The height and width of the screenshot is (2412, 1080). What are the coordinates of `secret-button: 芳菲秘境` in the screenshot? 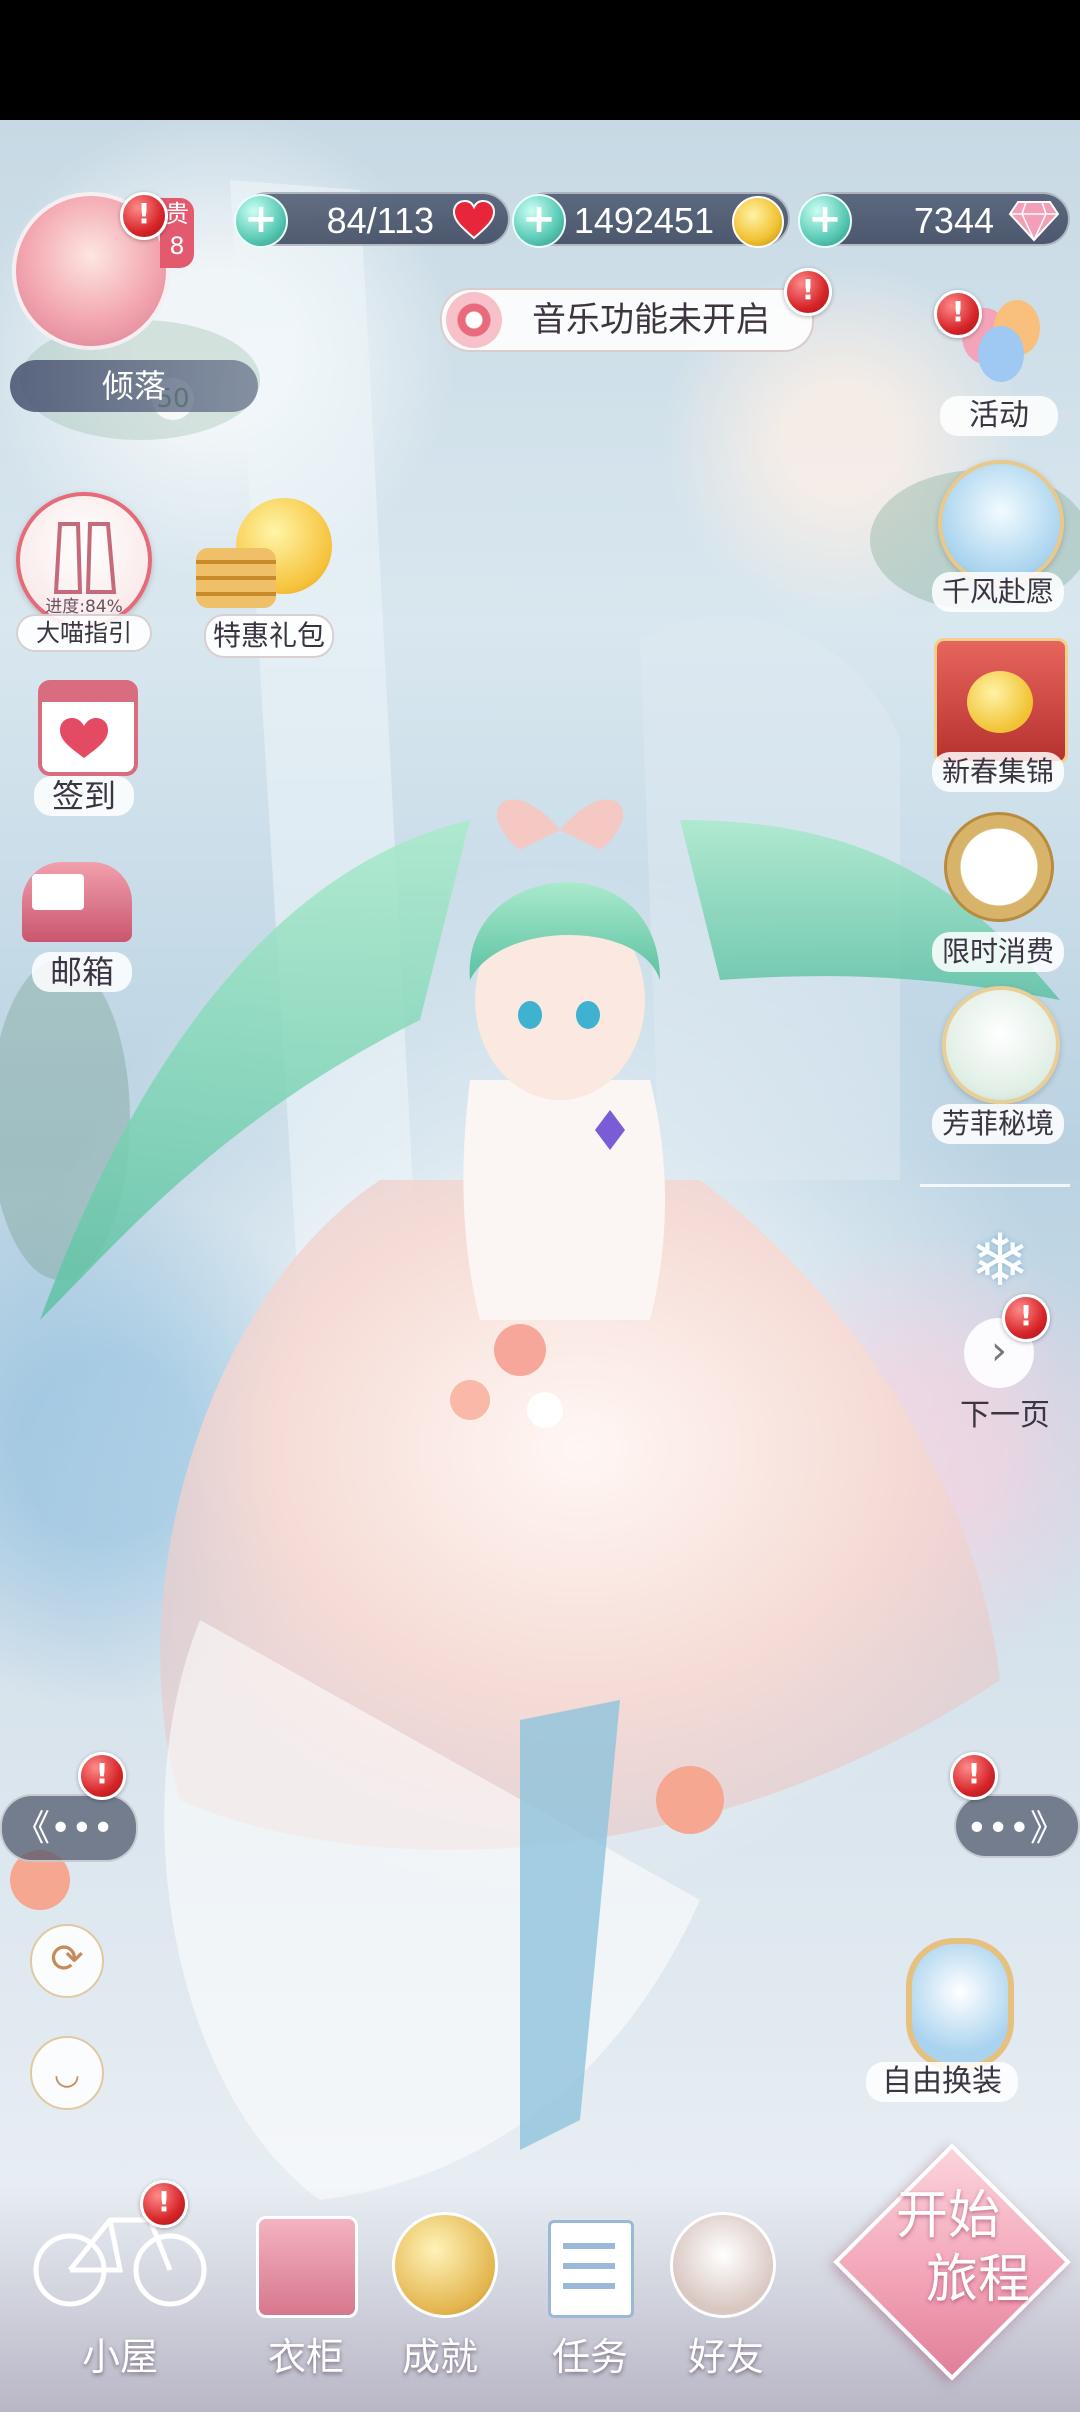 It's located at (998, 1065).